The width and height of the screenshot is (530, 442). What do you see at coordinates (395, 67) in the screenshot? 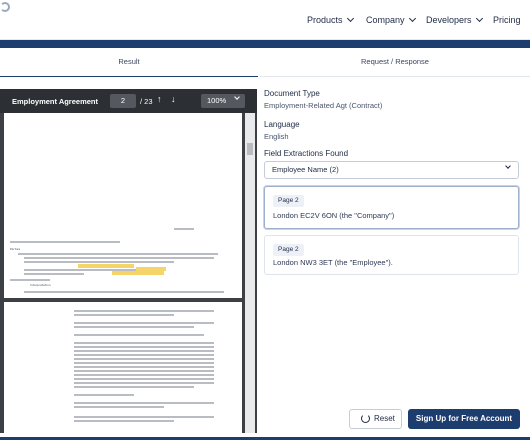
I see `tab-request-response: Request / Response` at bounding box center [395, 67].